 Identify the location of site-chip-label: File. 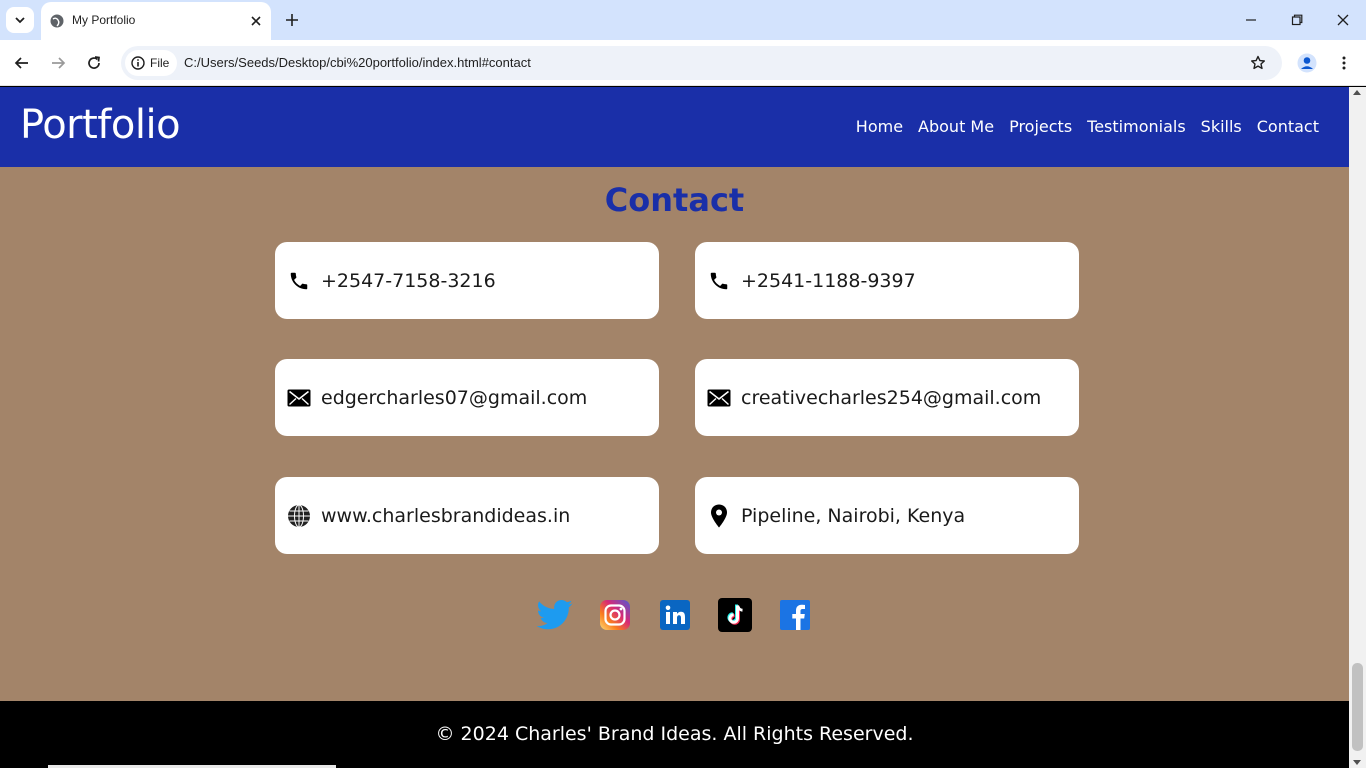
(160, 63).